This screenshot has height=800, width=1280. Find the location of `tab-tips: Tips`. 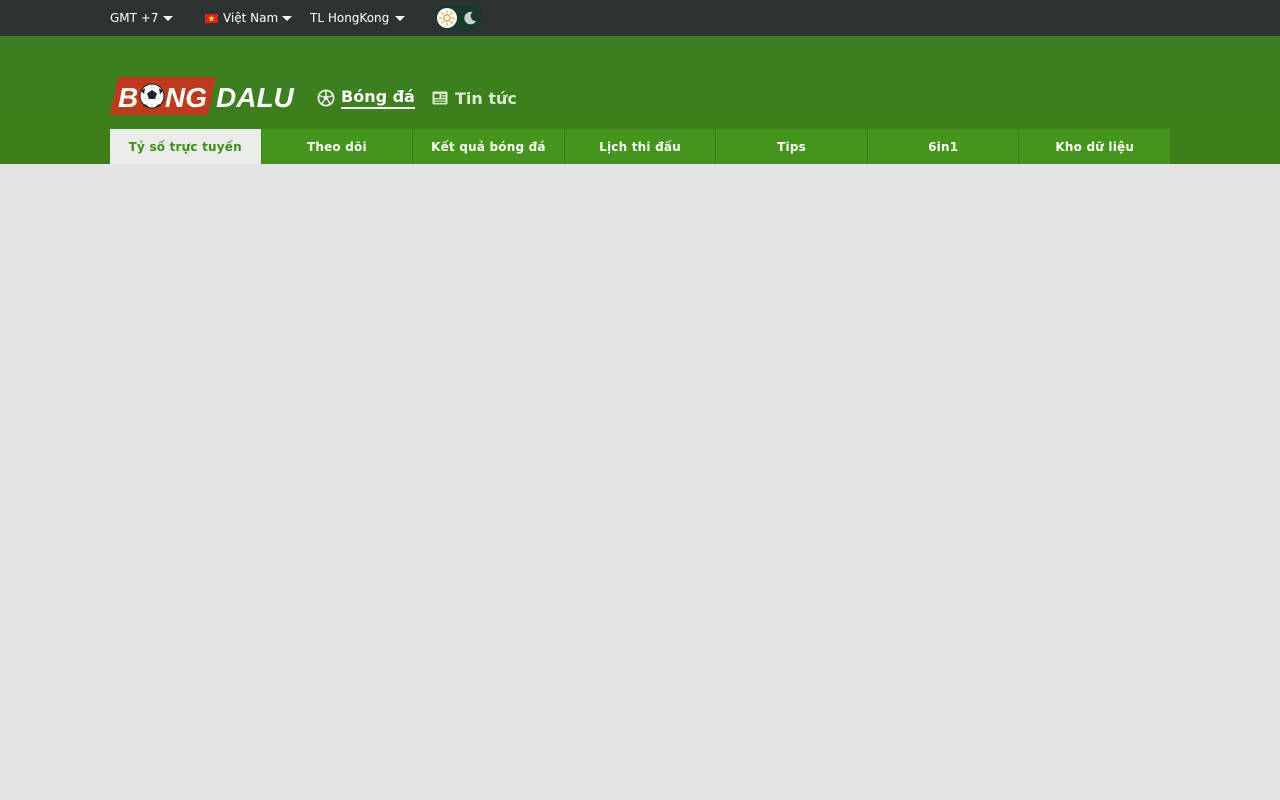

tab-tips: Tips is located at coordinates (792, 146).